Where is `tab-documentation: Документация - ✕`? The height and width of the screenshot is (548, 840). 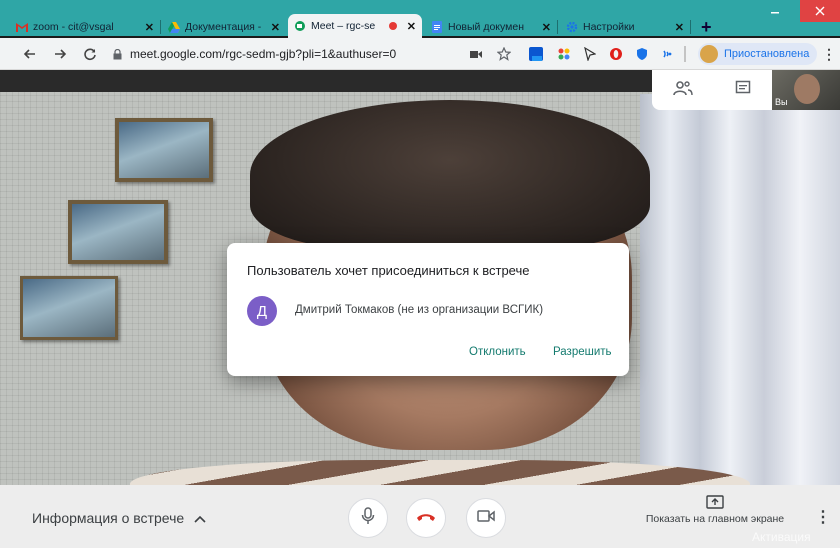 tab-documentation: Документация - ✕ is located at coordinates (224, 27).